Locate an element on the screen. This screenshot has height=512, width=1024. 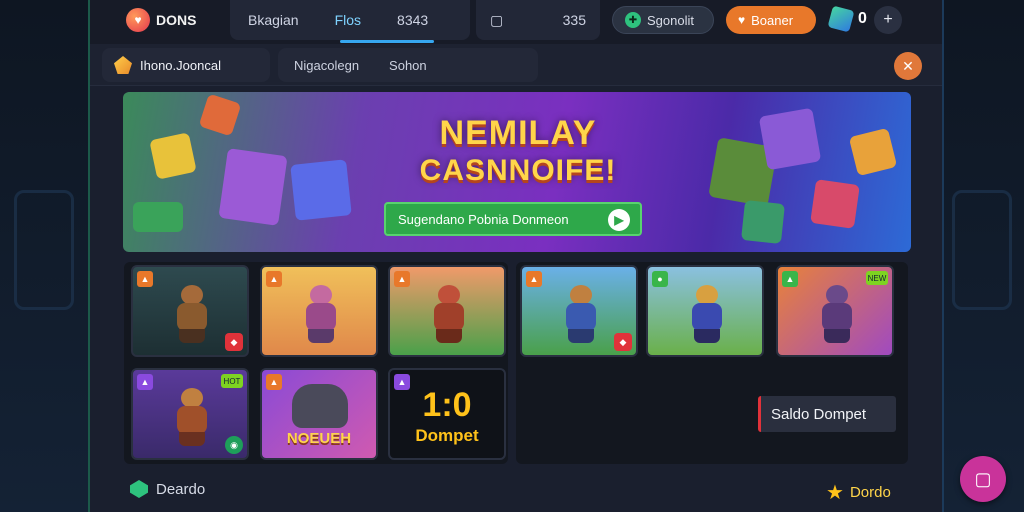
left-backdrop is located at coordinates (45, 256).